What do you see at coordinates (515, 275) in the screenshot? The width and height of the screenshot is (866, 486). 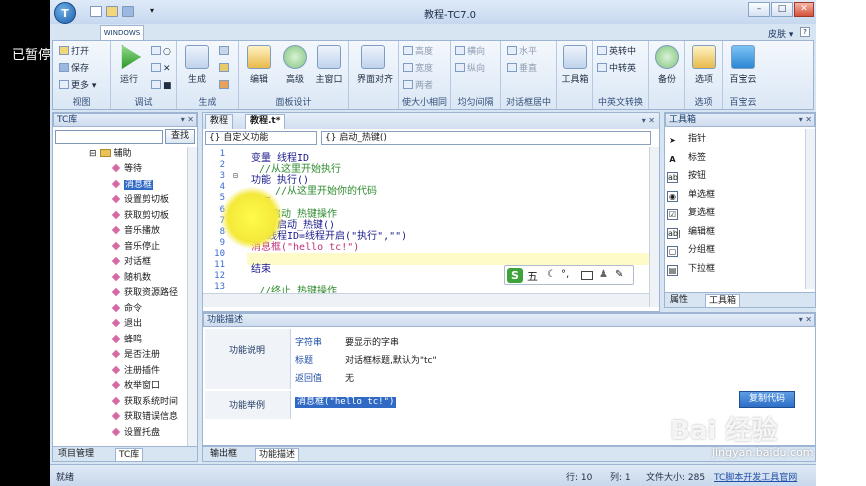 I see `ime-logo-icon: S` at bounding box center [515, 275].